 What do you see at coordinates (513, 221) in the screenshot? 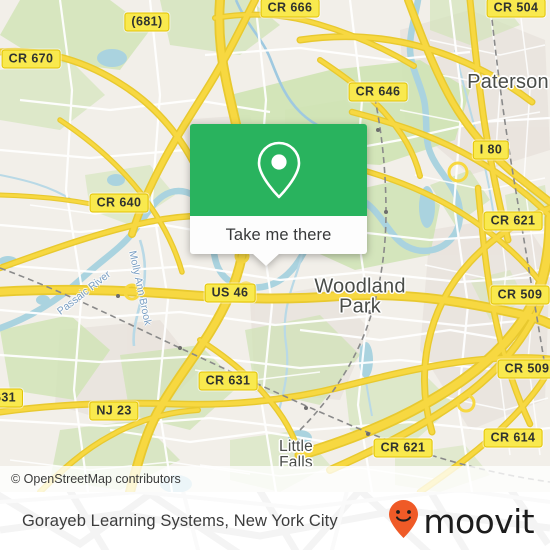
I see `route-shield-cr-621-north: CR 621` at bounding box center [513, 221].